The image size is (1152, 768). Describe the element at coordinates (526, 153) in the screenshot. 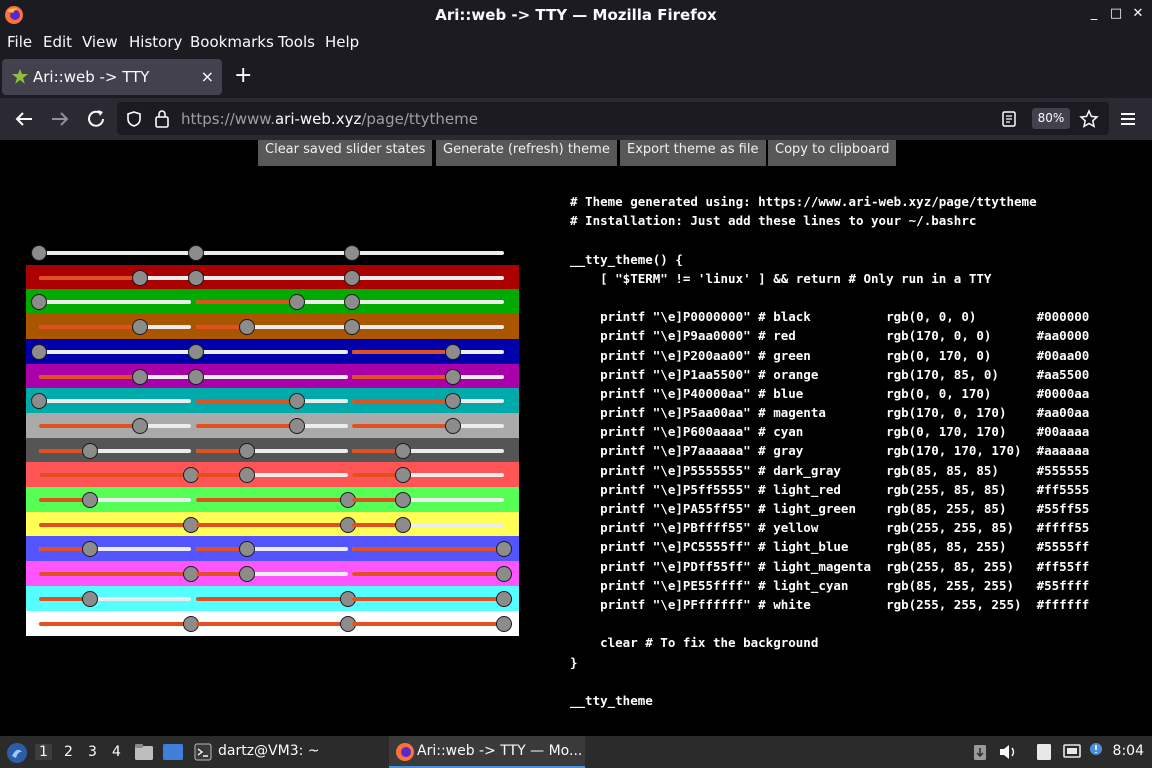

I see `generate-theme-button: Generate (refresh) theme` at that location.